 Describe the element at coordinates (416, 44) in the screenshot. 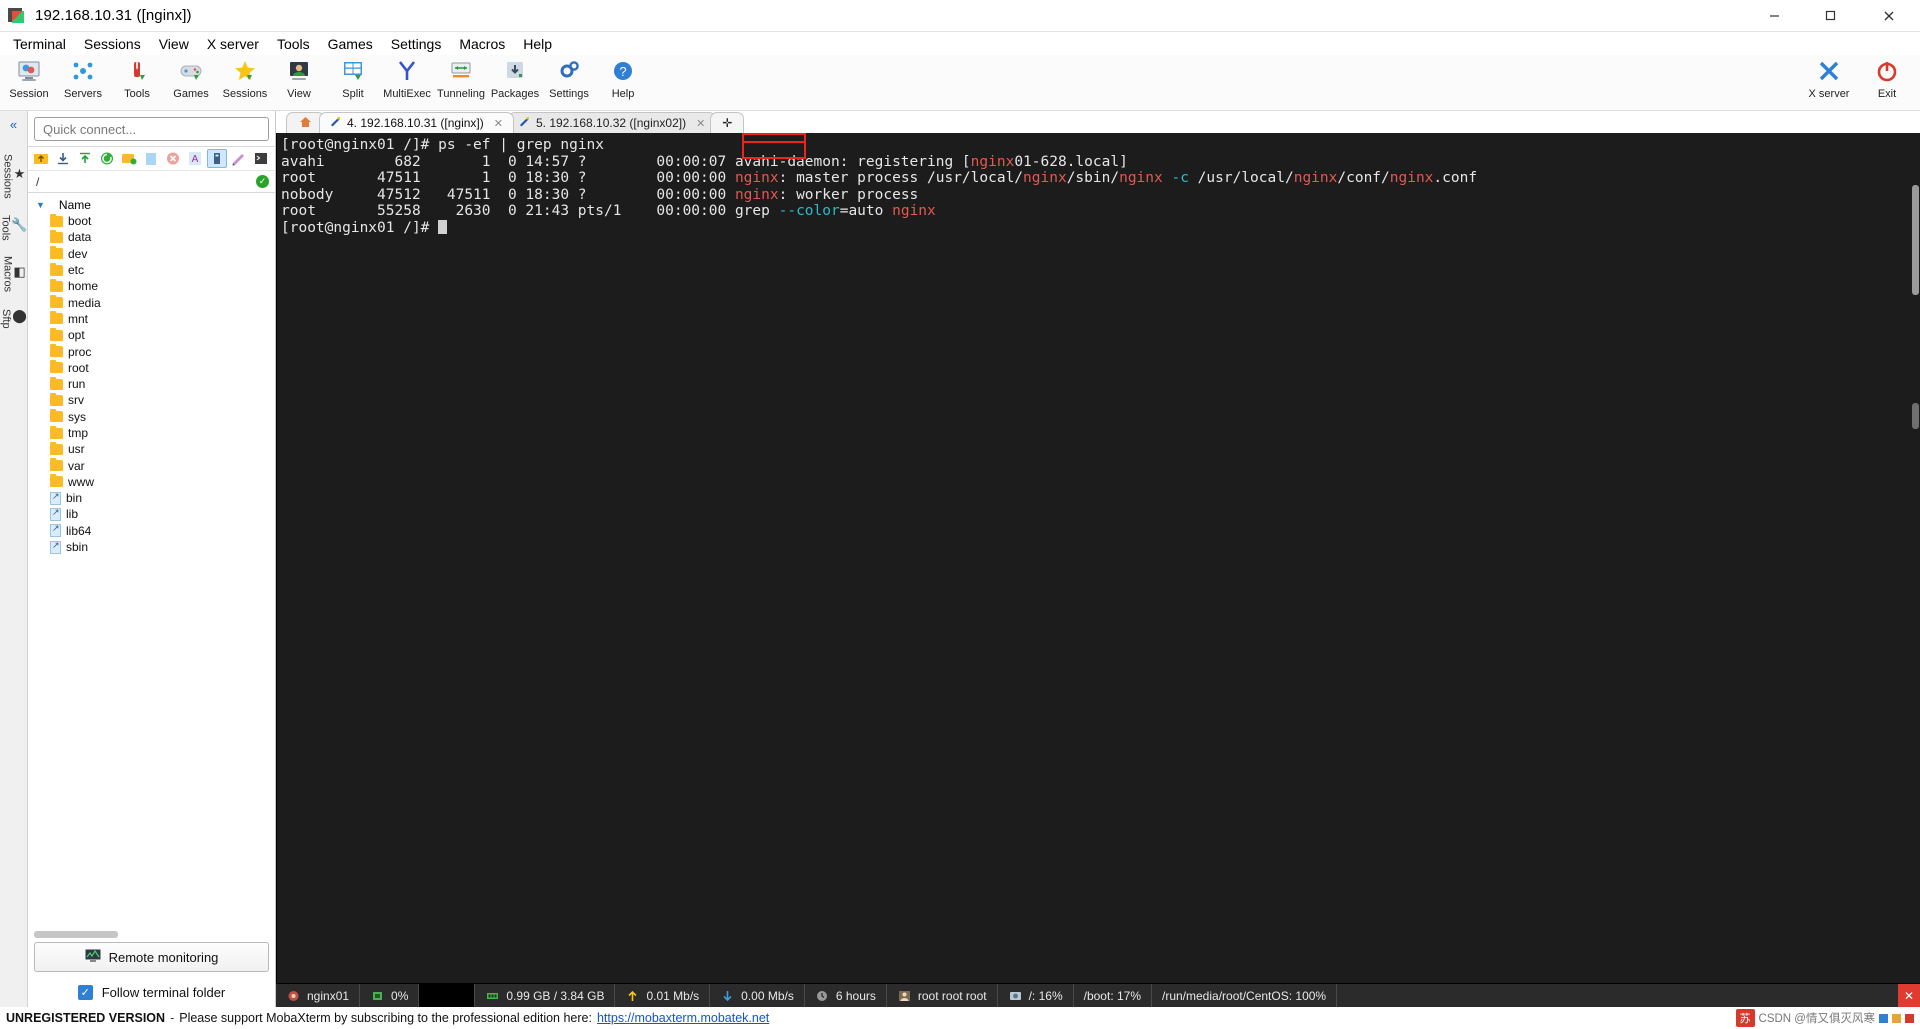

I see `menu-settings: Settings` at that location.